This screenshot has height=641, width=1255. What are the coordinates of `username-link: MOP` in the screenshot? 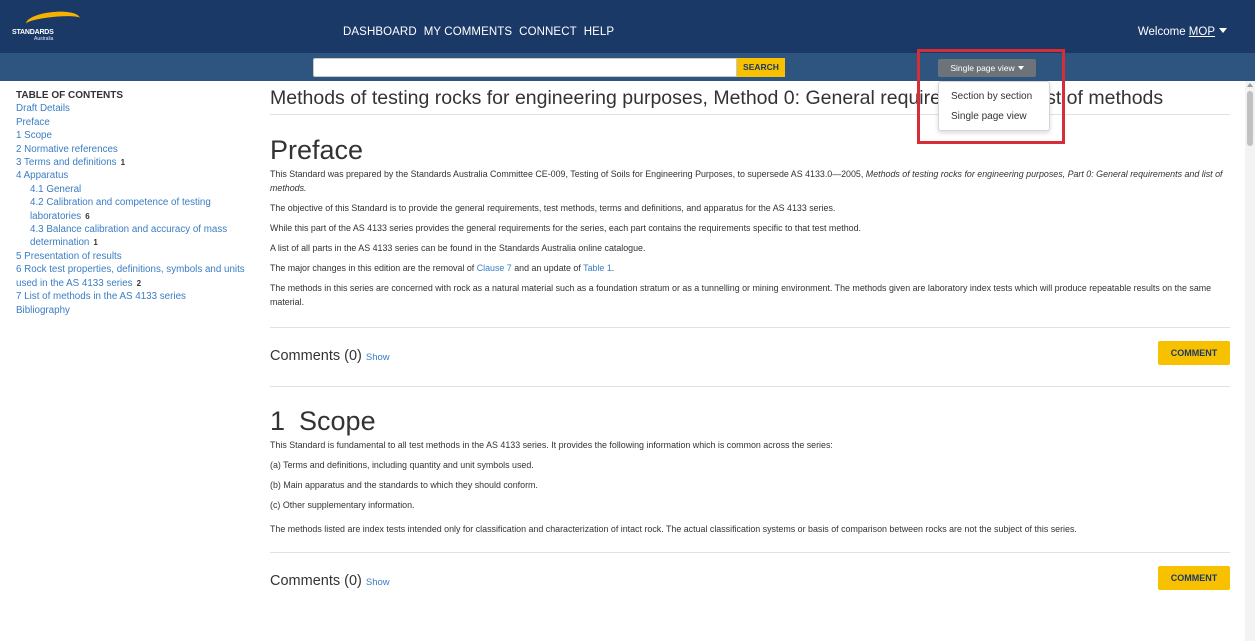 It's located at (1202, 32).